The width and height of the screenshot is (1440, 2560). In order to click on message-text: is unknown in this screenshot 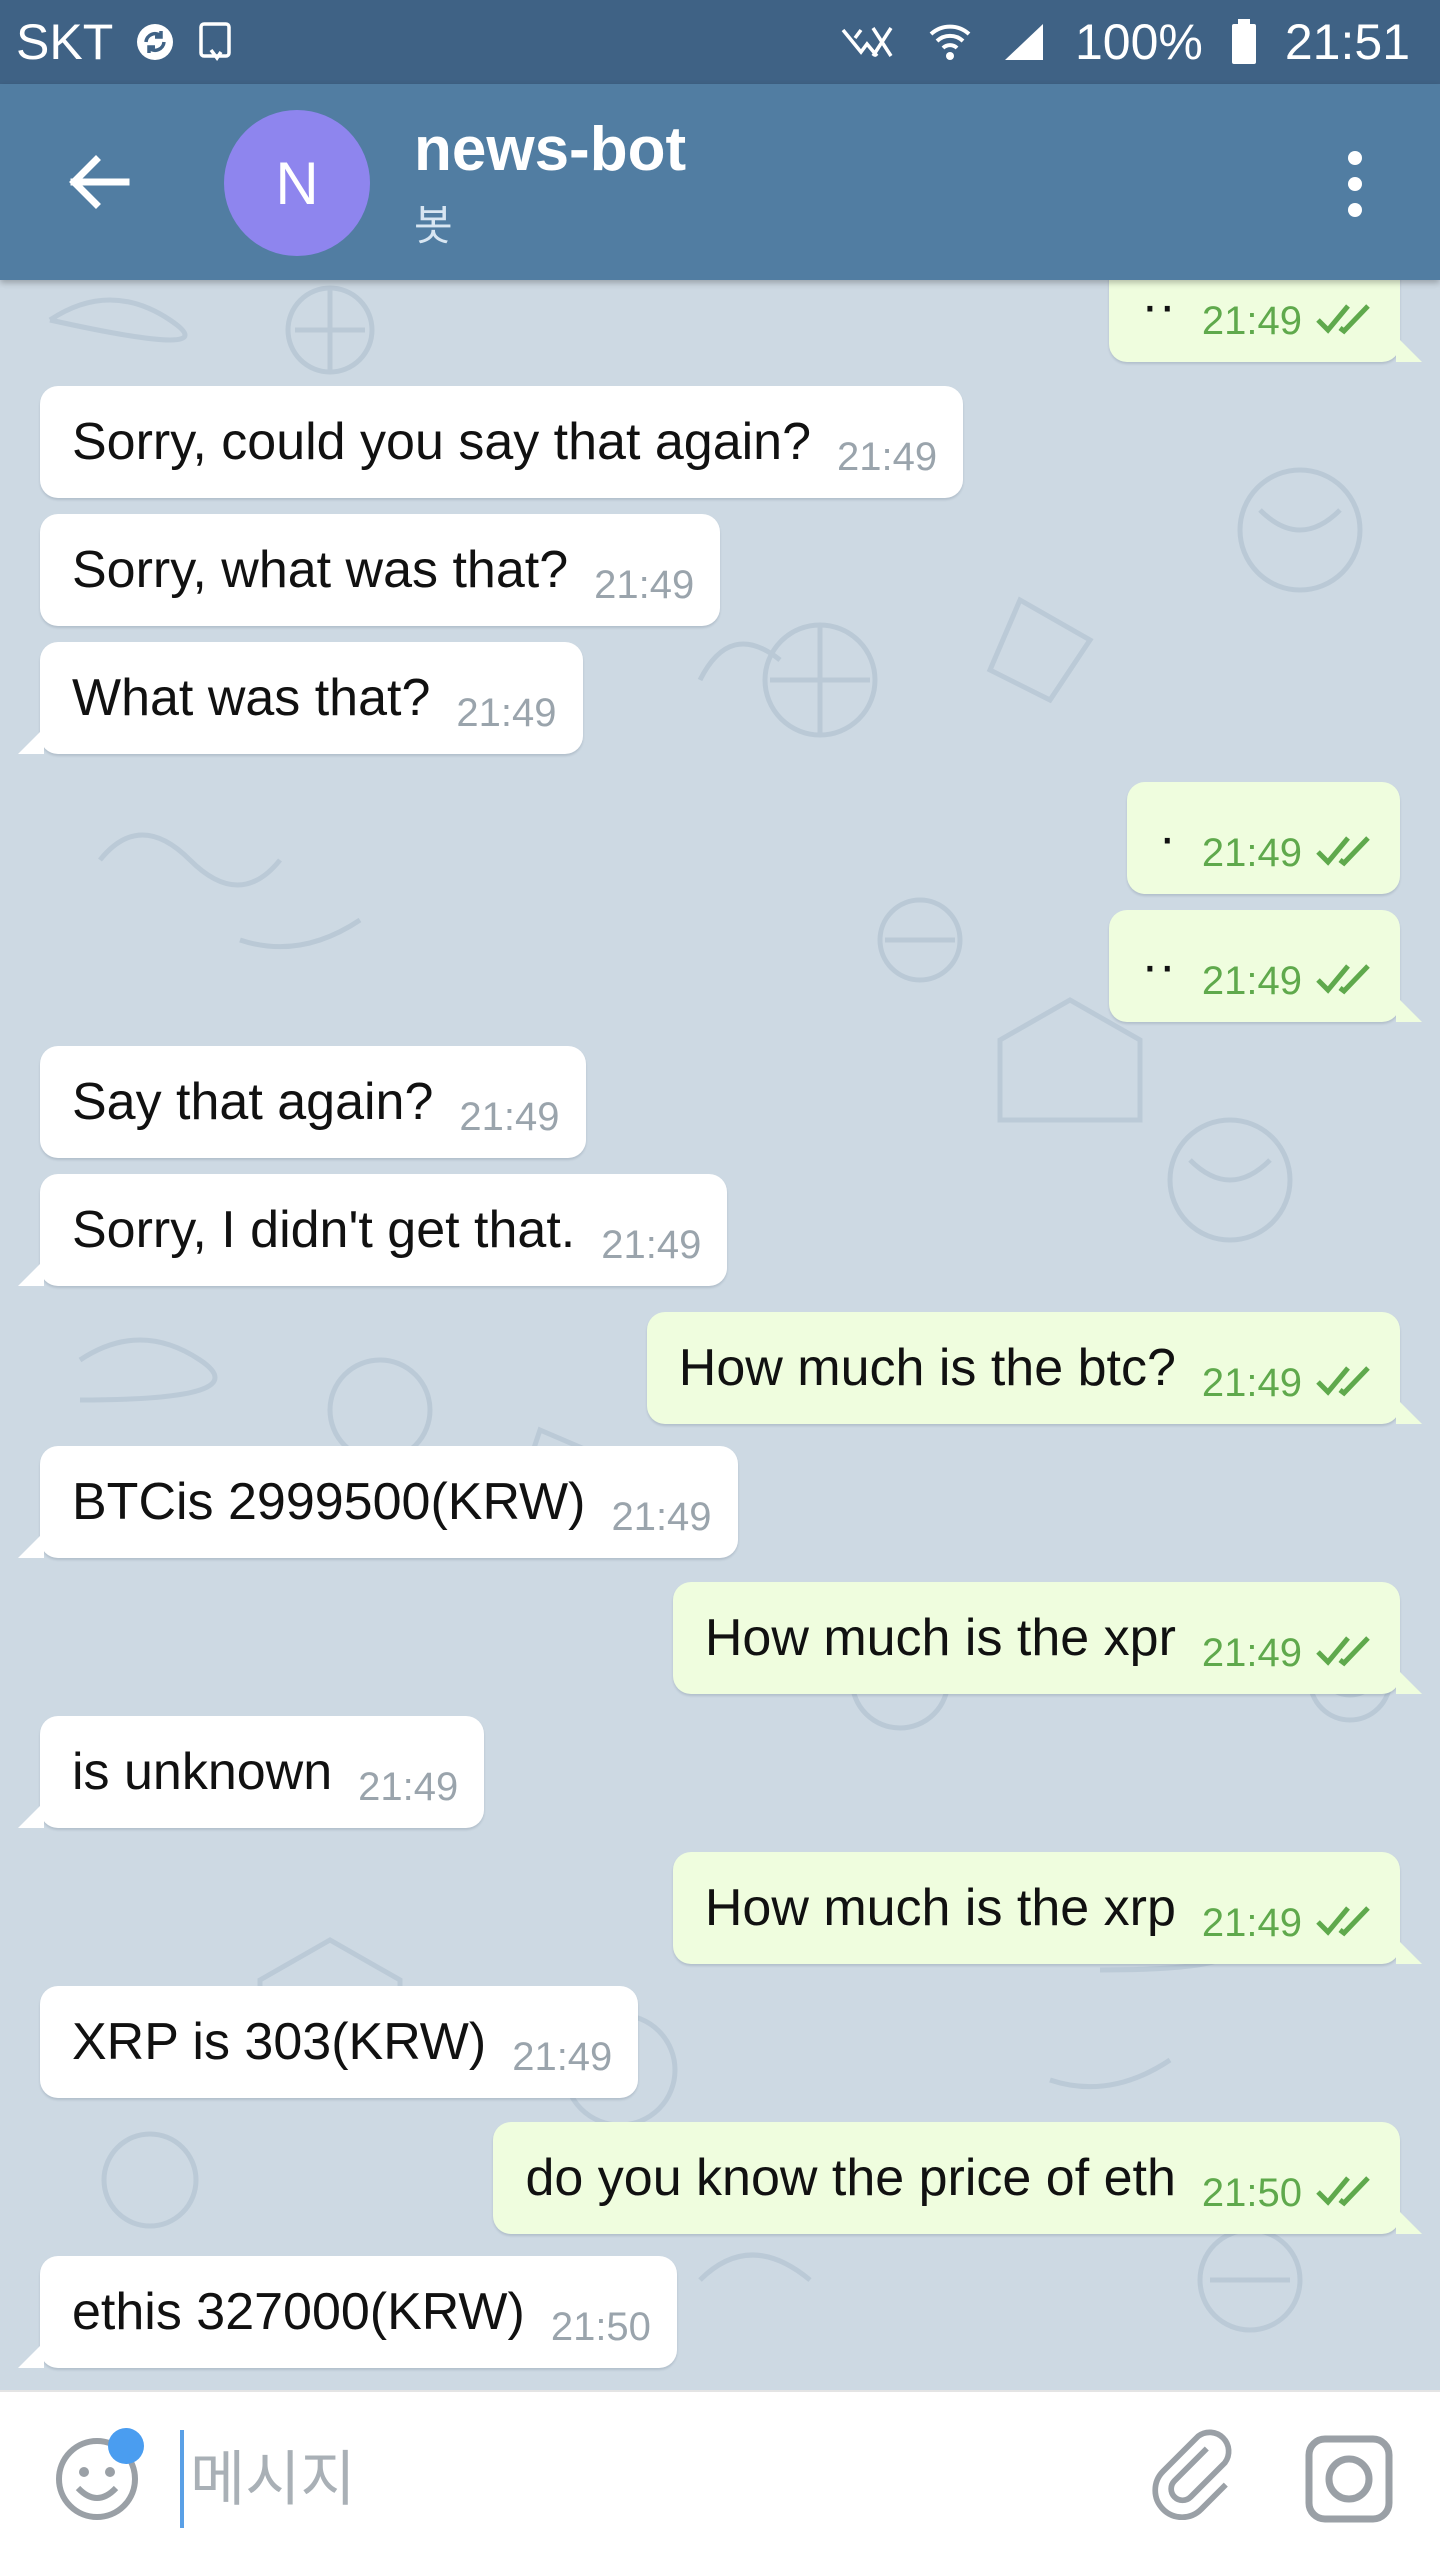, I will do `click(202, 1772)`.